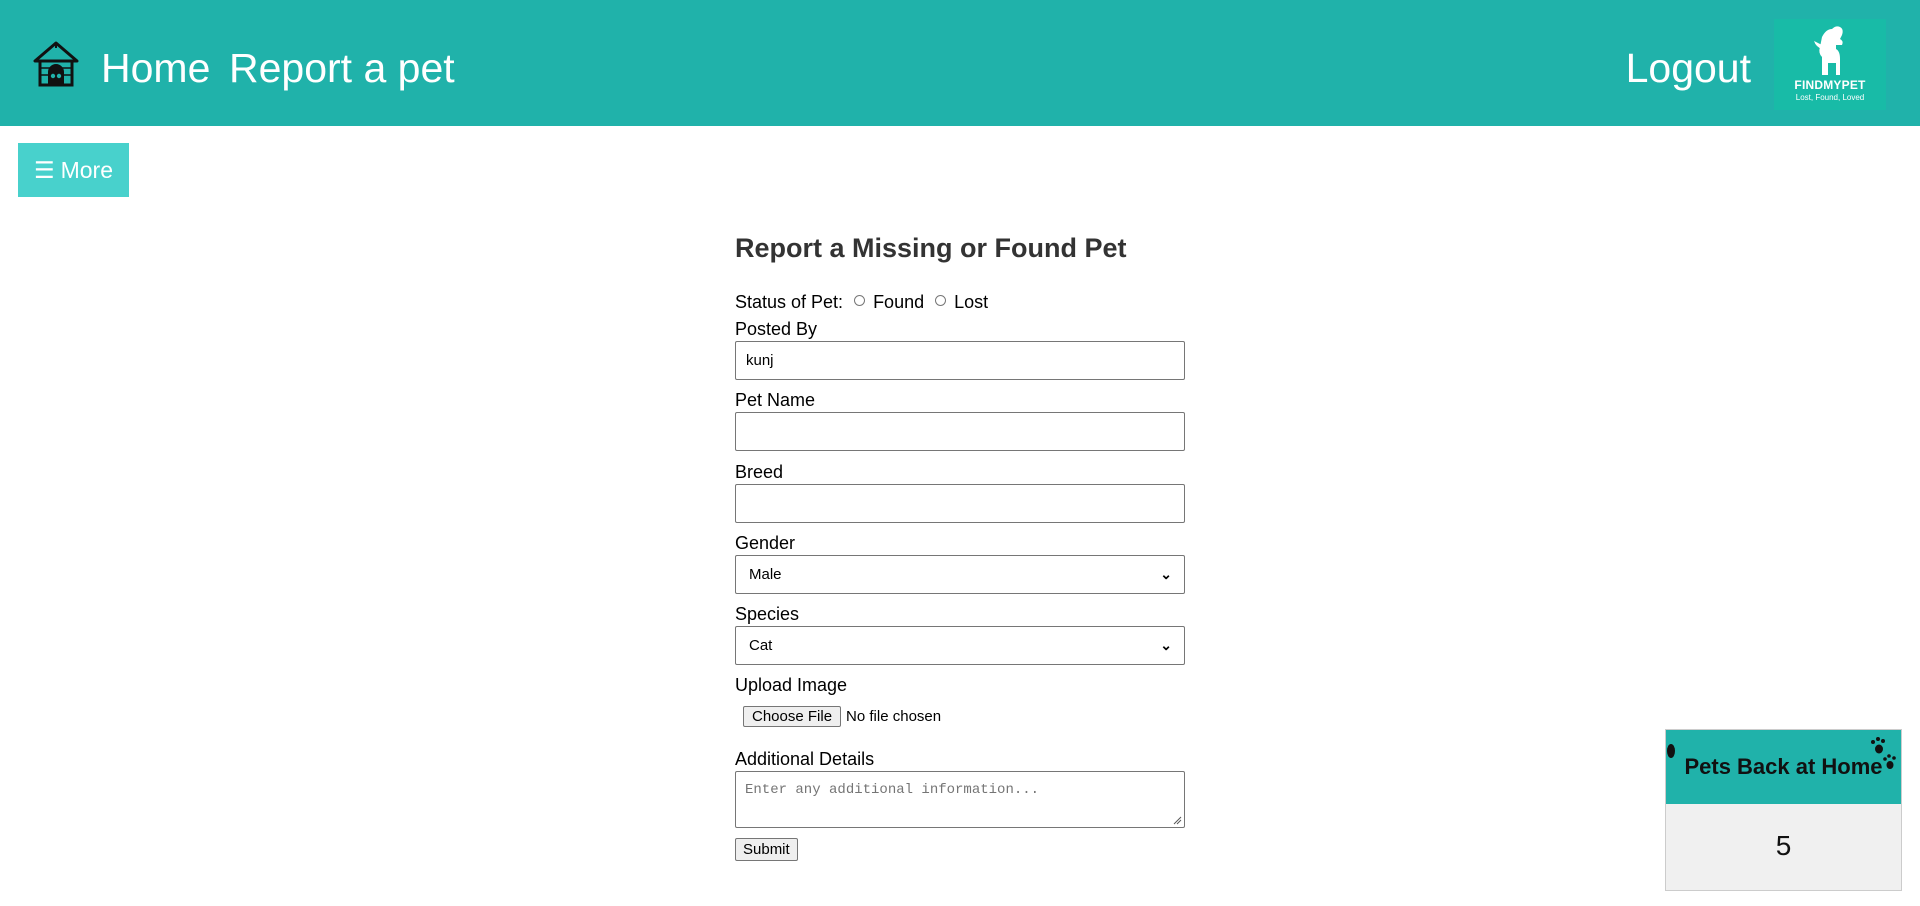 Image resolution: width=1920 pixels, height=906 pixels. What do you see at coordinates (761, 645) in the screenshot?
I see `species-selected-value: Cat` at bounding box center [761, 645].